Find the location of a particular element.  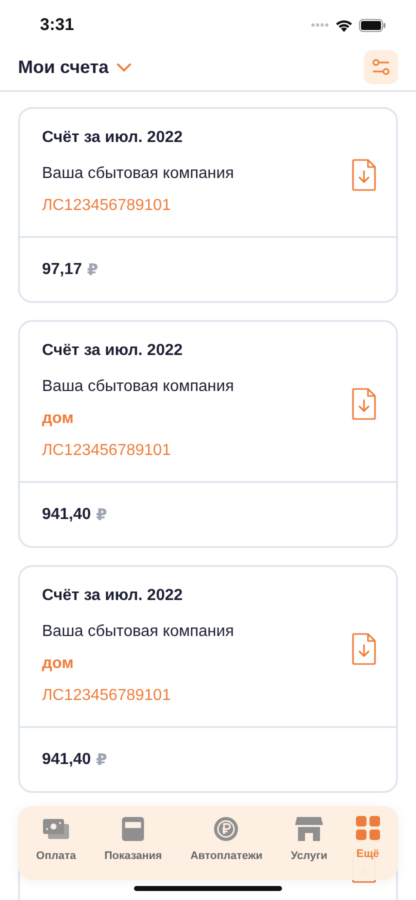

ruble-coin-icon is located at coordinates (226, 829).